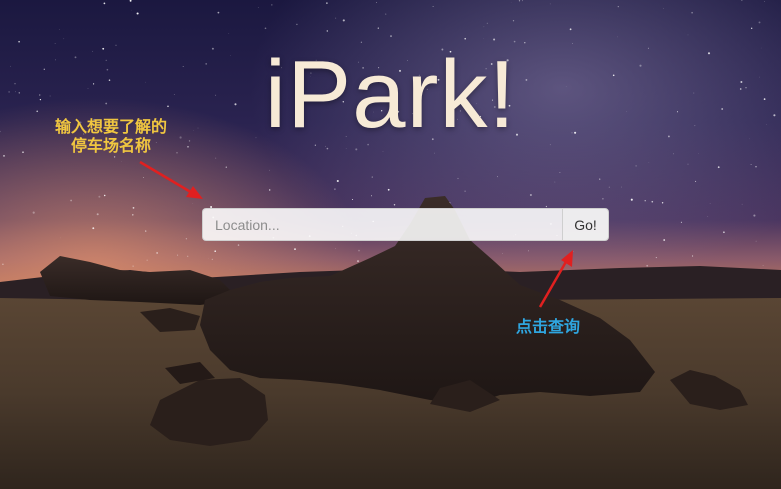 The height and width of the screenshot is (489, 781). What do you see at coordinates (110, 126) in the screenshot?
I see `annotation-line-1: 输入想要了解的` at bounding box center [110, 126].